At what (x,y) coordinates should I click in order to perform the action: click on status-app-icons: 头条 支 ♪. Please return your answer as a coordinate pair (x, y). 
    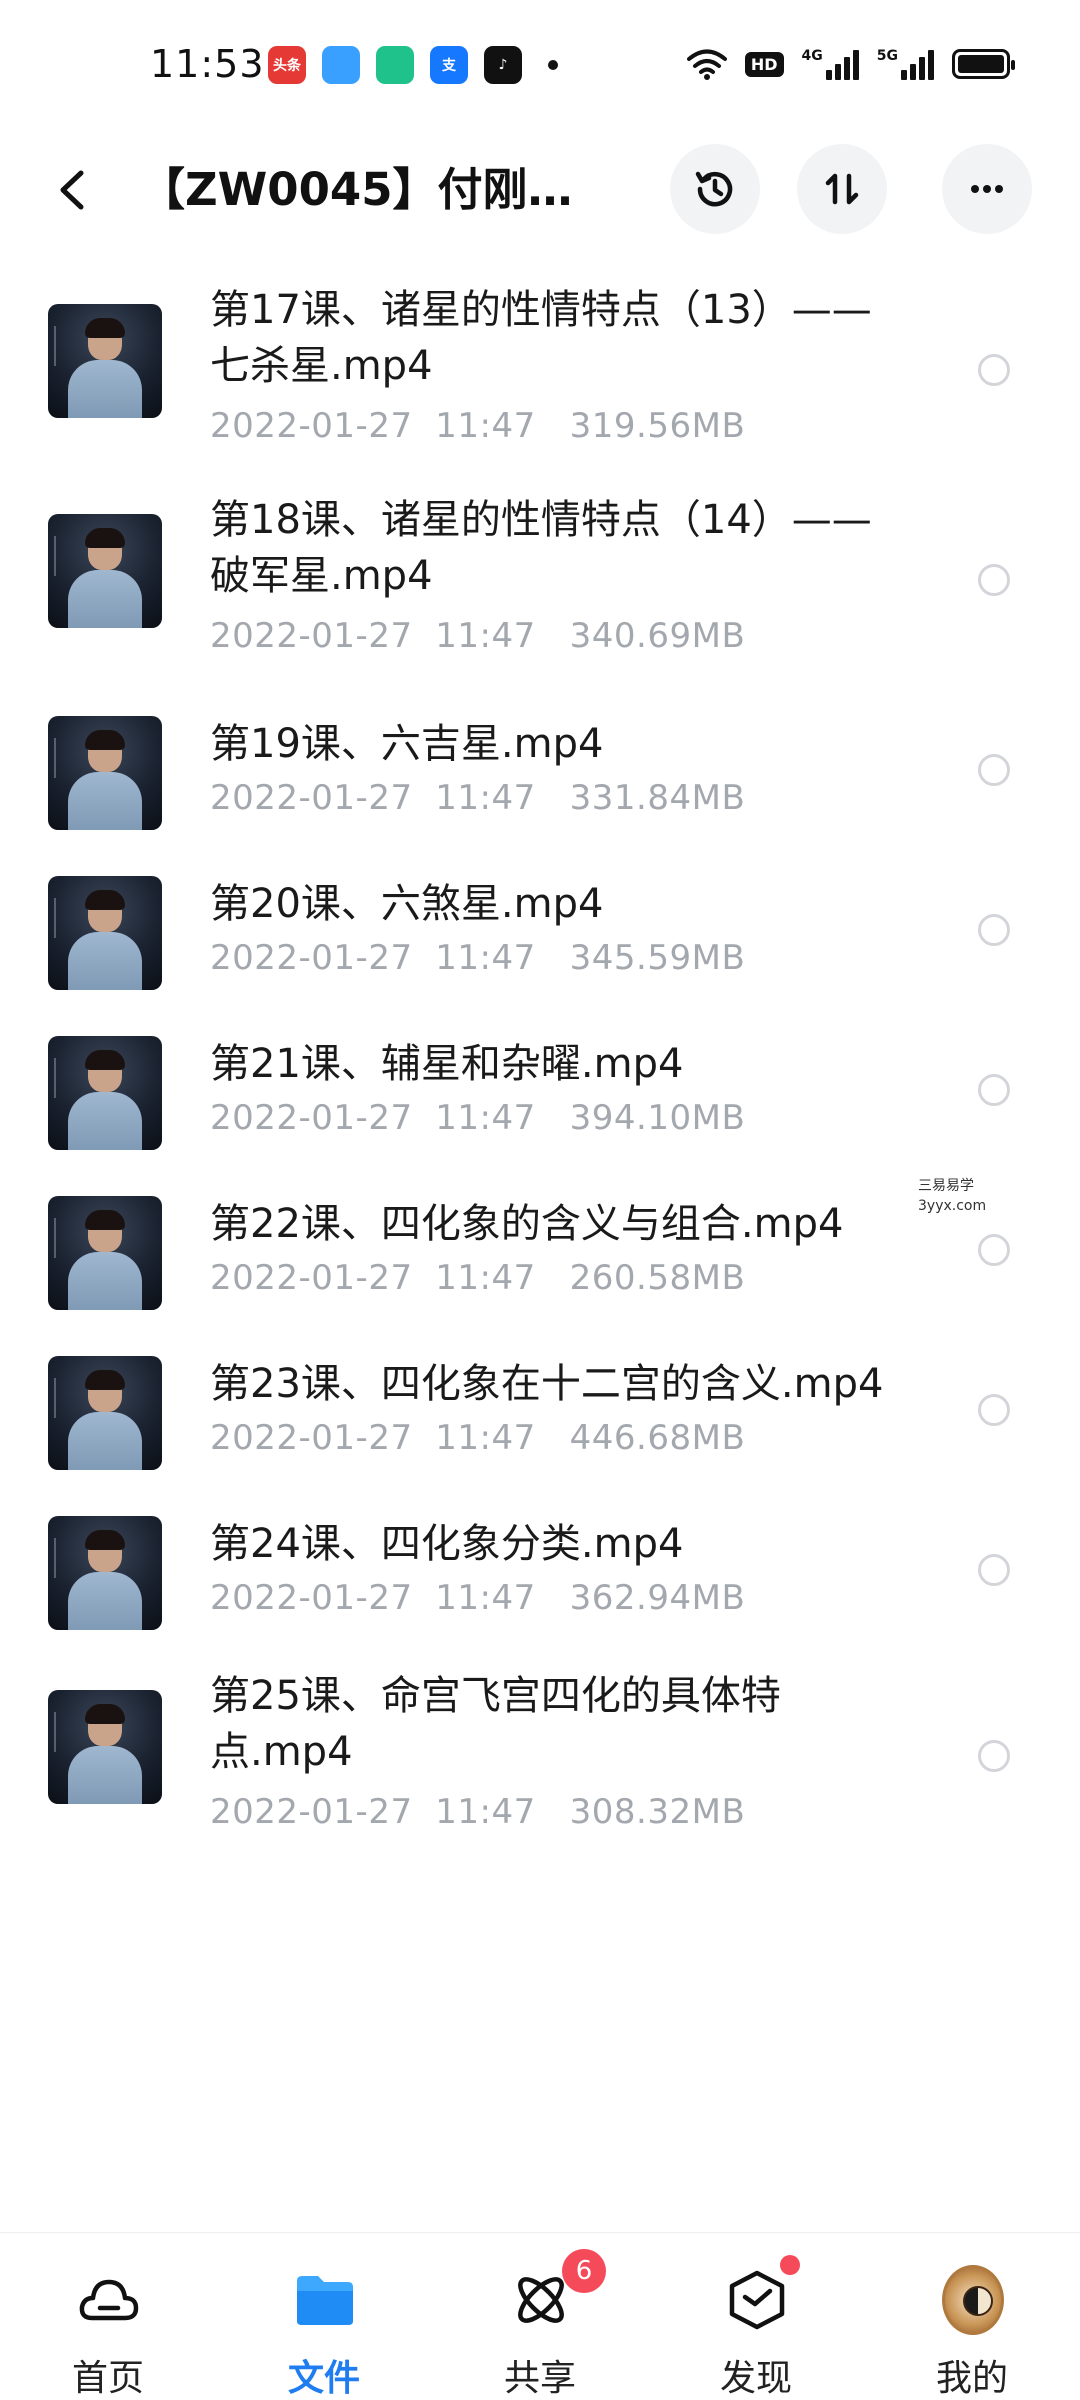
    Looking at the image, I should click on (413, 65).